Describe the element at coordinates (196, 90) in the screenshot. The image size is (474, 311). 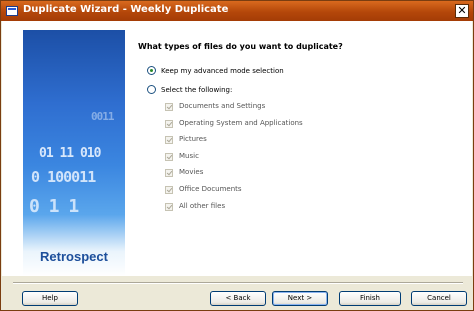
I see `select-following-label: Select the following:` at that location.